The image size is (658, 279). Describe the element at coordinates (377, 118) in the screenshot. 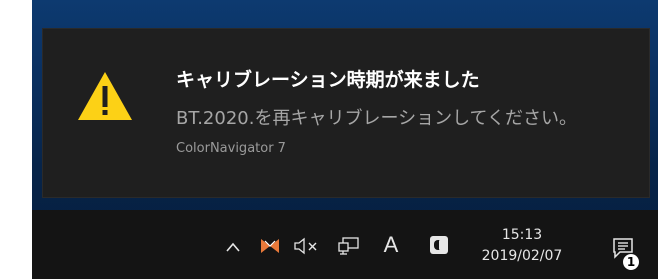

I see `toast-message: BT.2020.を再キャリブレーションしてください。` at that location.